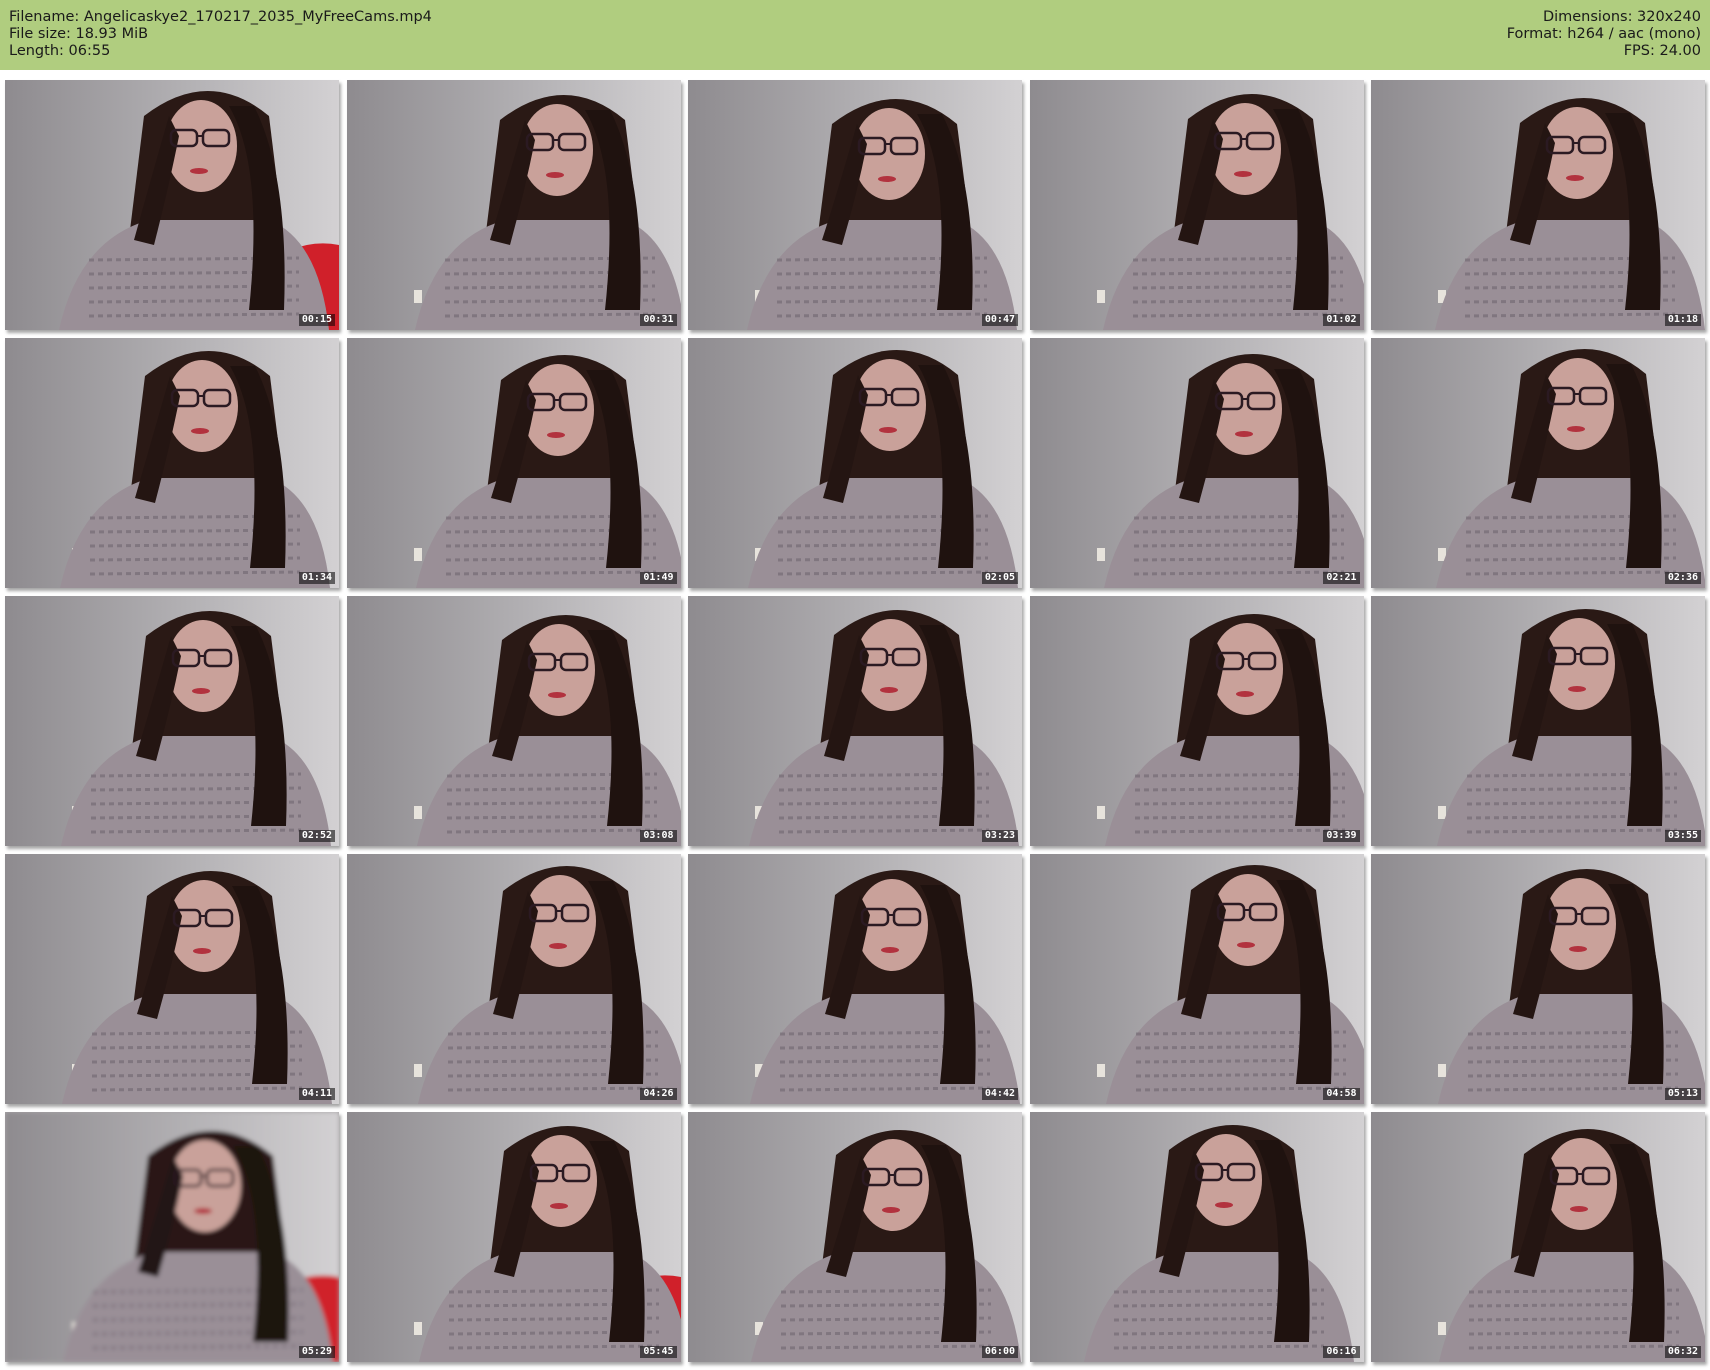  Describe the element at coordinates (1682, 320) in the screenshot. I see `thumbnail-timestamp: 01:18` at that location.